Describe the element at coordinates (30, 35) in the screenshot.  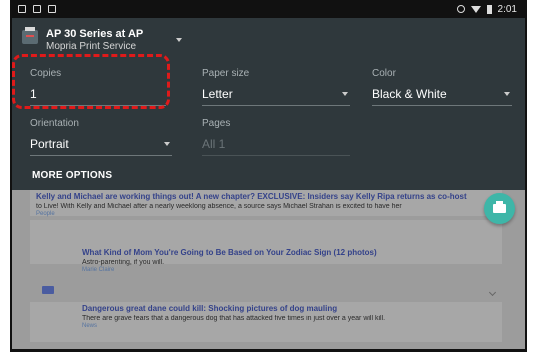
I see `printer-icon` at that location.